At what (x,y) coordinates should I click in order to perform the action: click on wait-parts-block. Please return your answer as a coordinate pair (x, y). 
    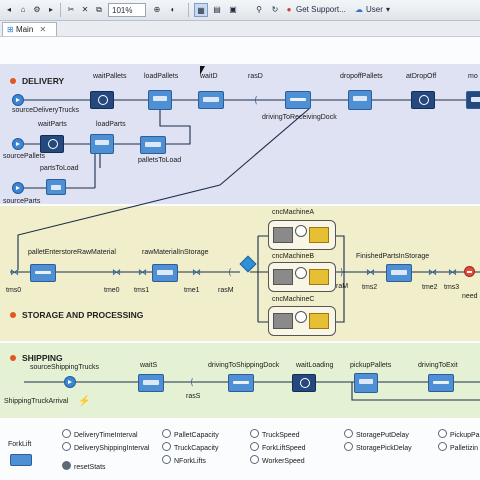
    Looking at the image, I should click on (52, 144).